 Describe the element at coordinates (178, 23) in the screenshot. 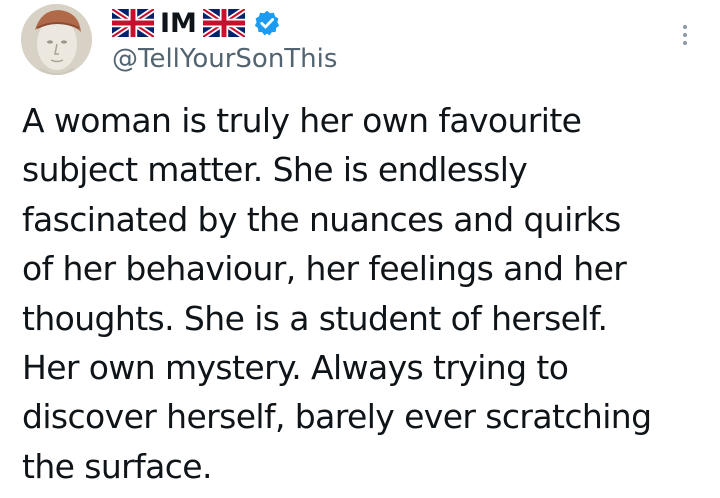

I see `display-name: IM` at that location.